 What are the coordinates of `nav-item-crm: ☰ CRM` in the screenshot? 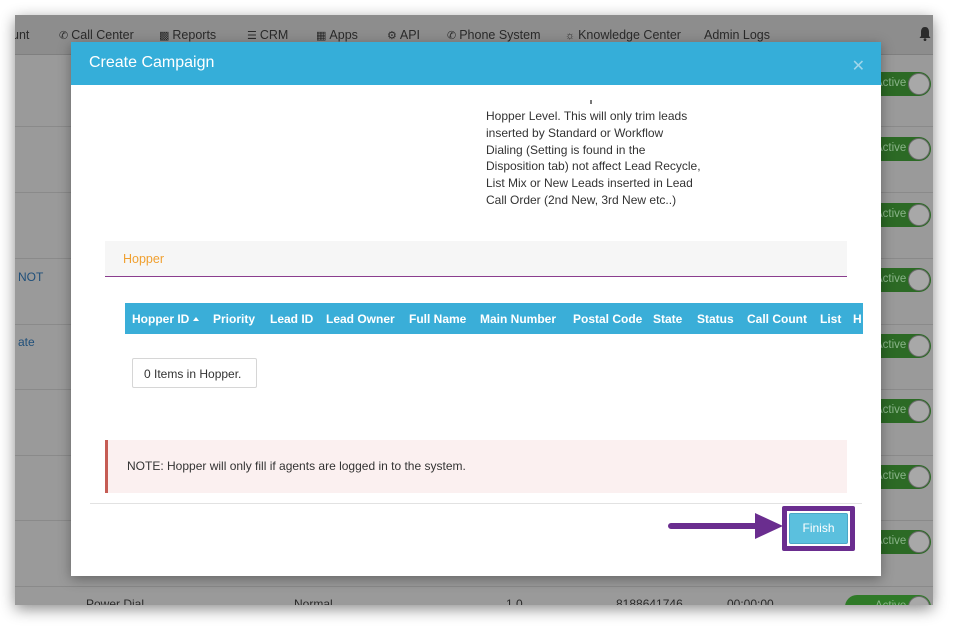 It's located at (267, 35).